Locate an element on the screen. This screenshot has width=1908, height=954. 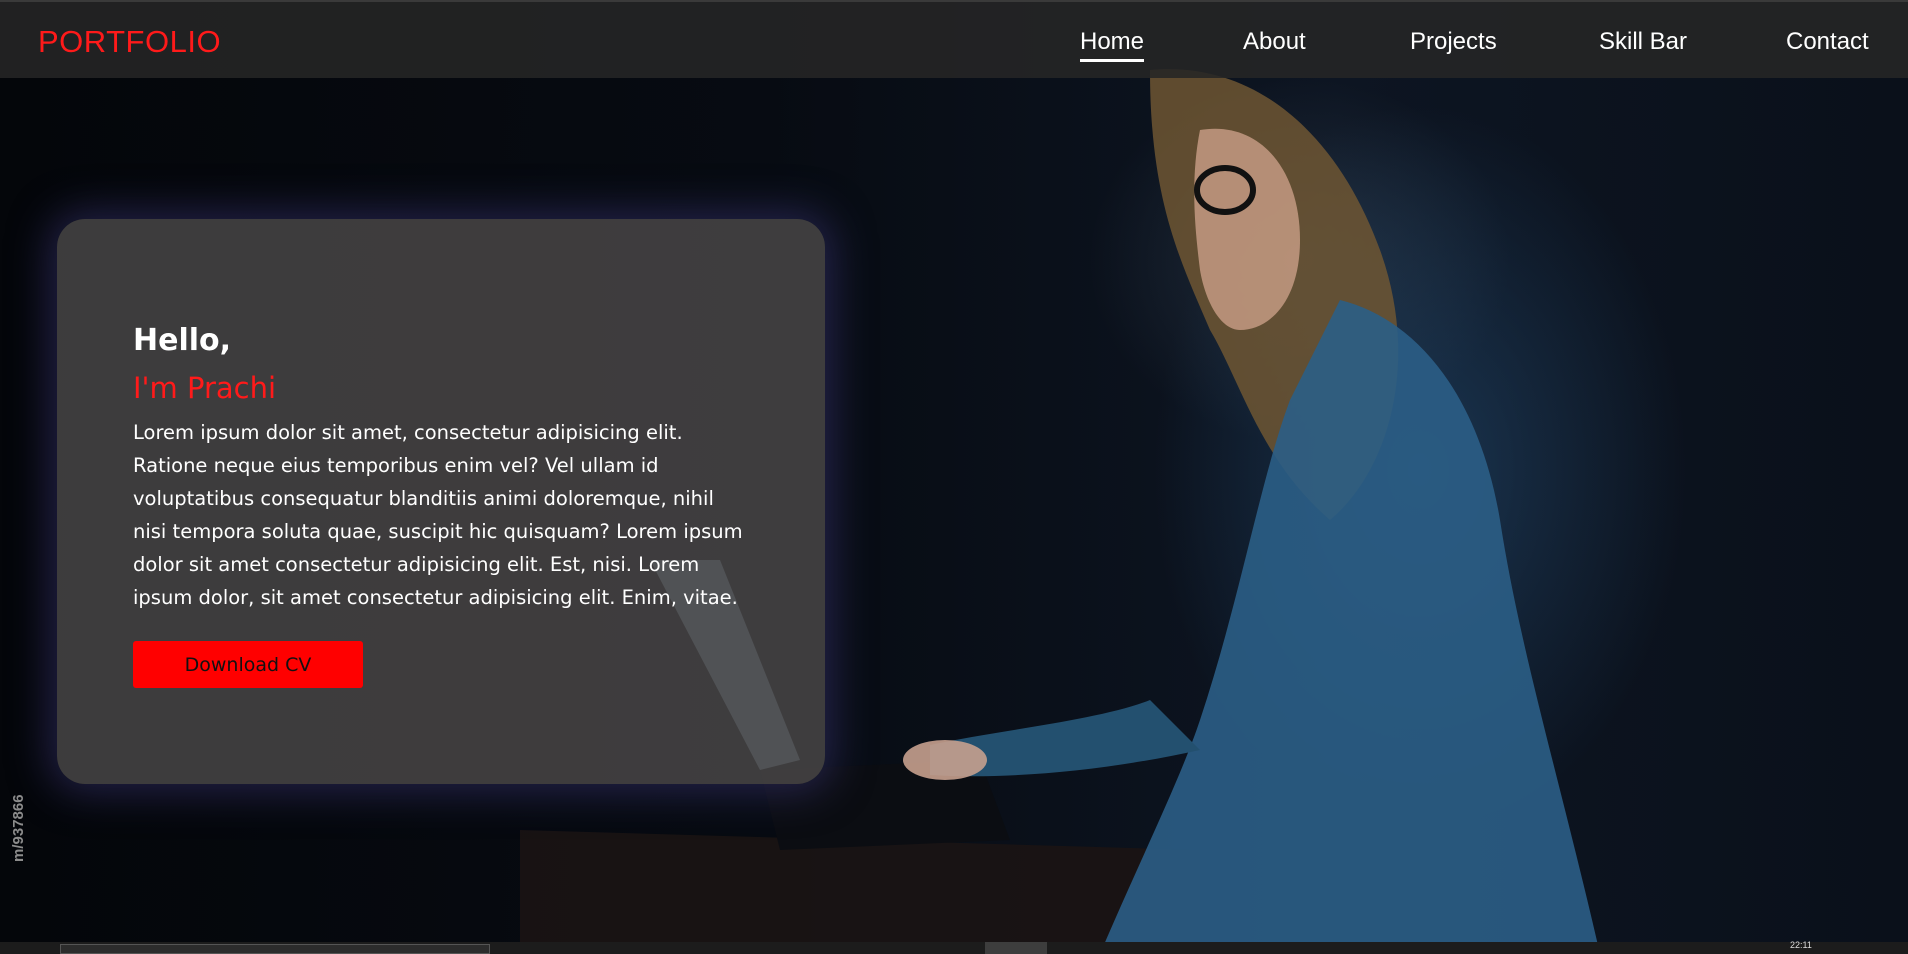
nav-link-about: About is located at coordinates (1274, 42).